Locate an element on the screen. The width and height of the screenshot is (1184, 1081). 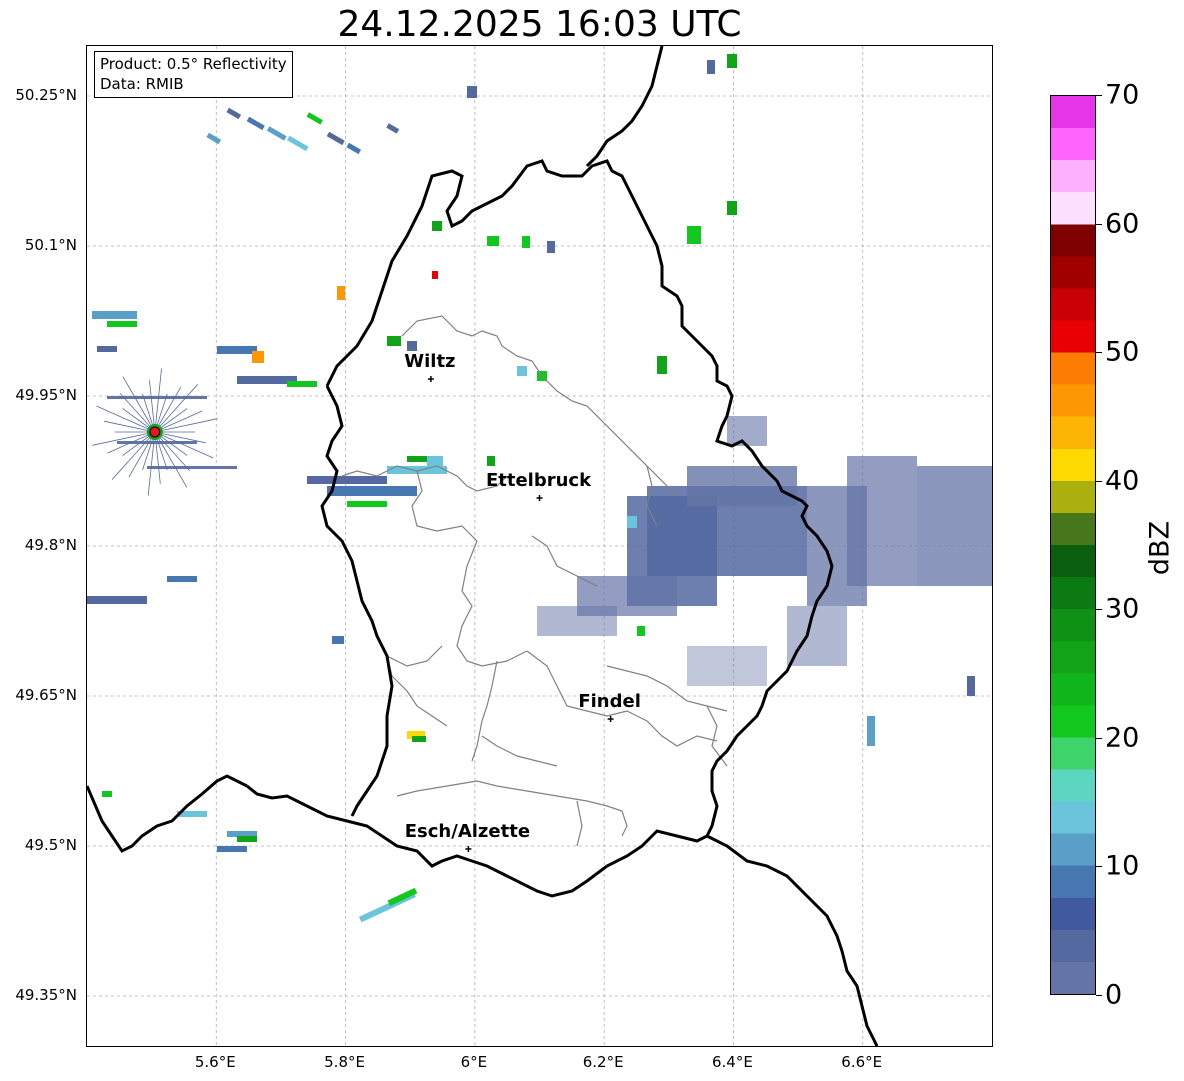
latitude-tick-label: 49.35°N is located at coordinates (46, 995).